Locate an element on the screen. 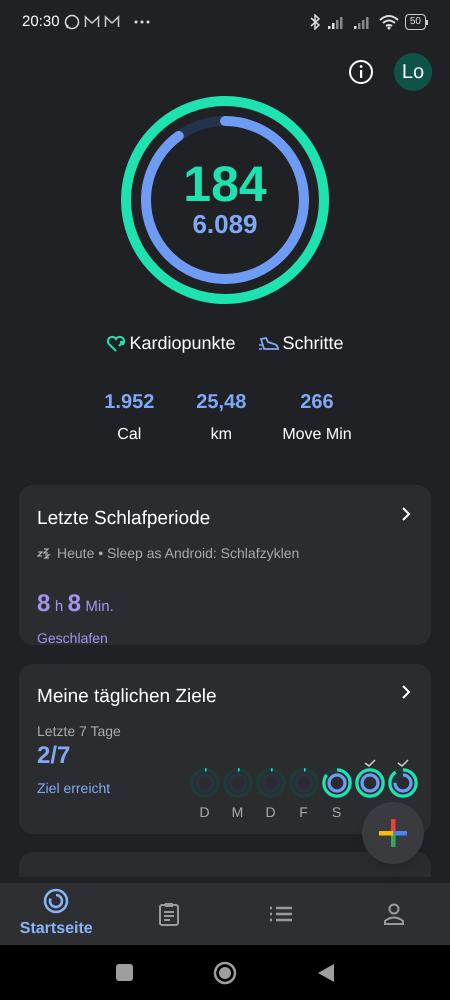 The height and width of the screenshot is (1000, 450). day-label: F is located at coordinates (303, 812).